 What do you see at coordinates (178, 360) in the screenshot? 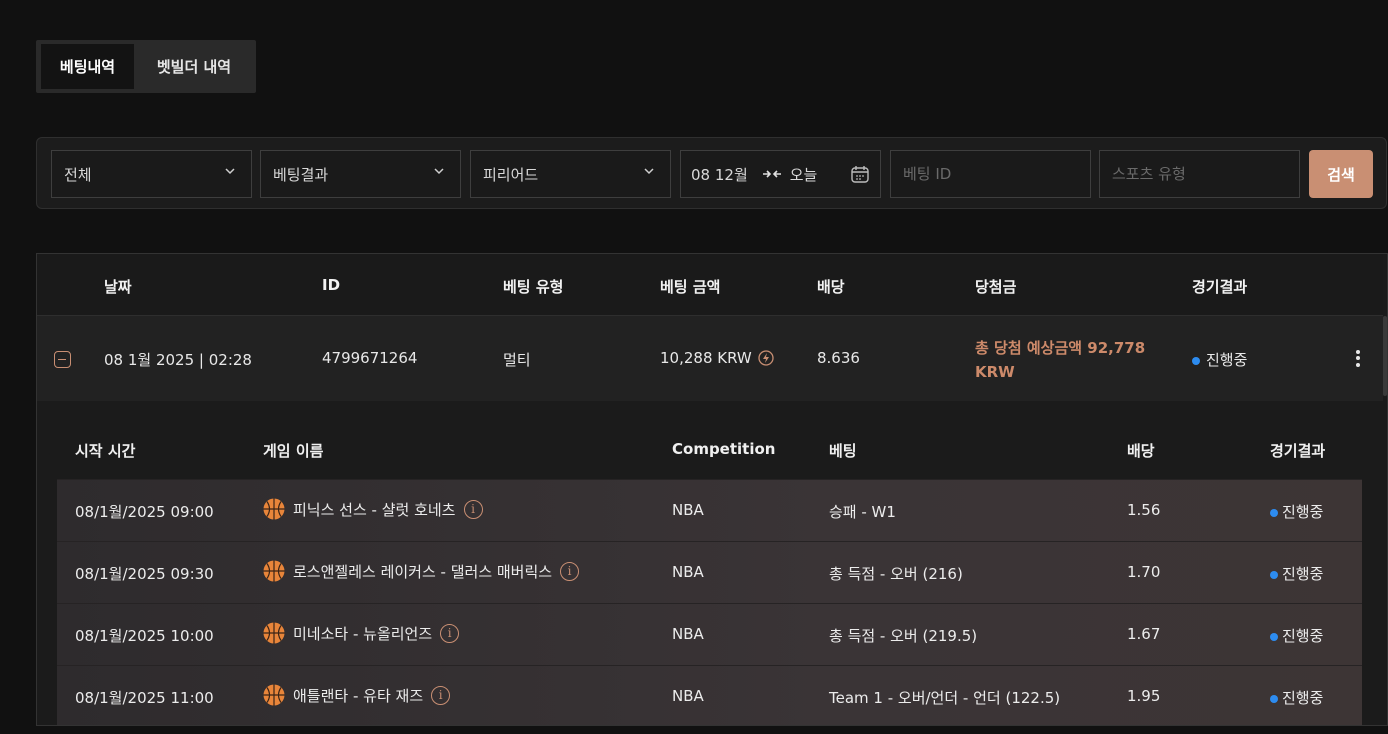
I see `row-date: 08 1월 2025 | 02:28` at bounding box center [178, 360].